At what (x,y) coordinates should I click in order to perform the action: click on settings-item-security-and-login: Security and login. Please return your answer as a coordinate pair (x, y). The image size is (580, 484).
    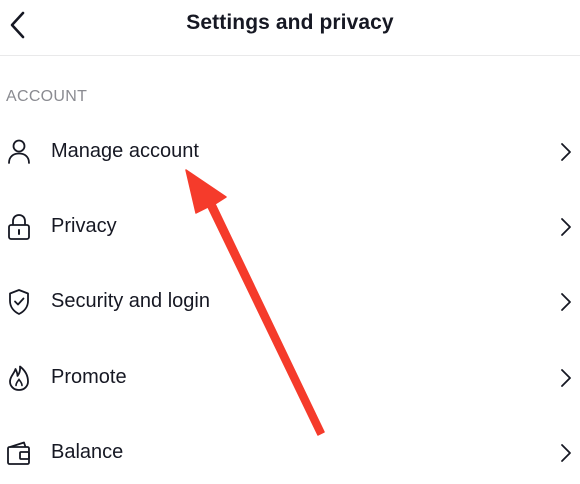
    Looking at the image, I should click on (290, 303).